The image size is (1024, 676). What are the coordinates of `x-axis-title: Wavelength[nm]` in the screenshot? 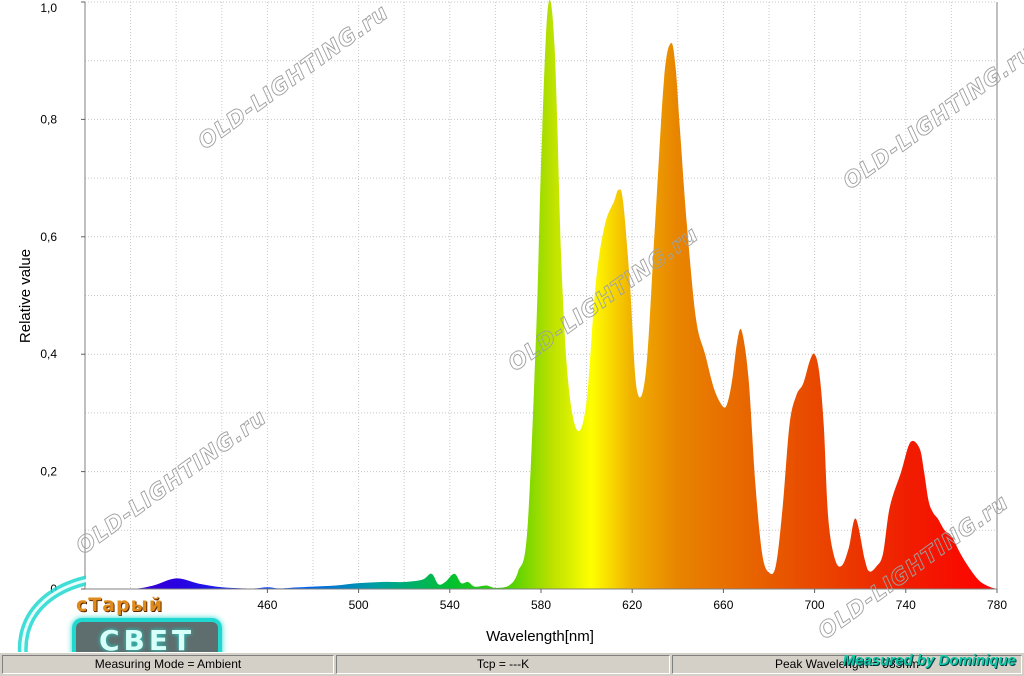 It's located at (540, 636).